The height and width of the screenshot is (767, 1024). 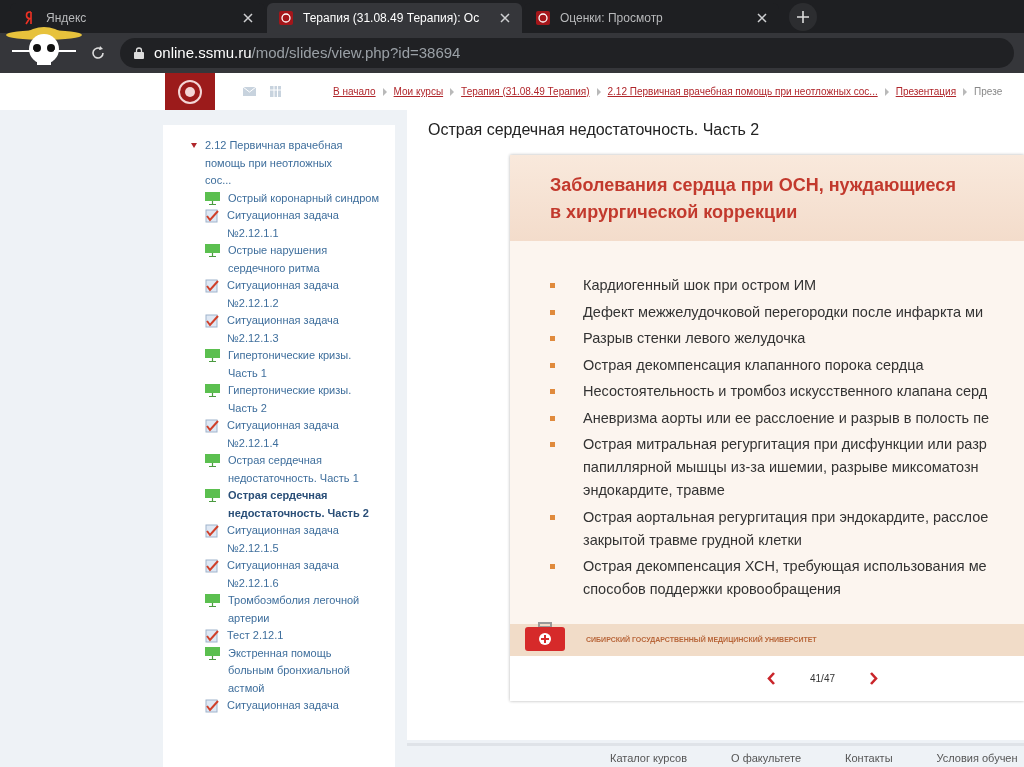 I want to click on breadcrumb-link: Мои курсы, so click(x=418, y=91).